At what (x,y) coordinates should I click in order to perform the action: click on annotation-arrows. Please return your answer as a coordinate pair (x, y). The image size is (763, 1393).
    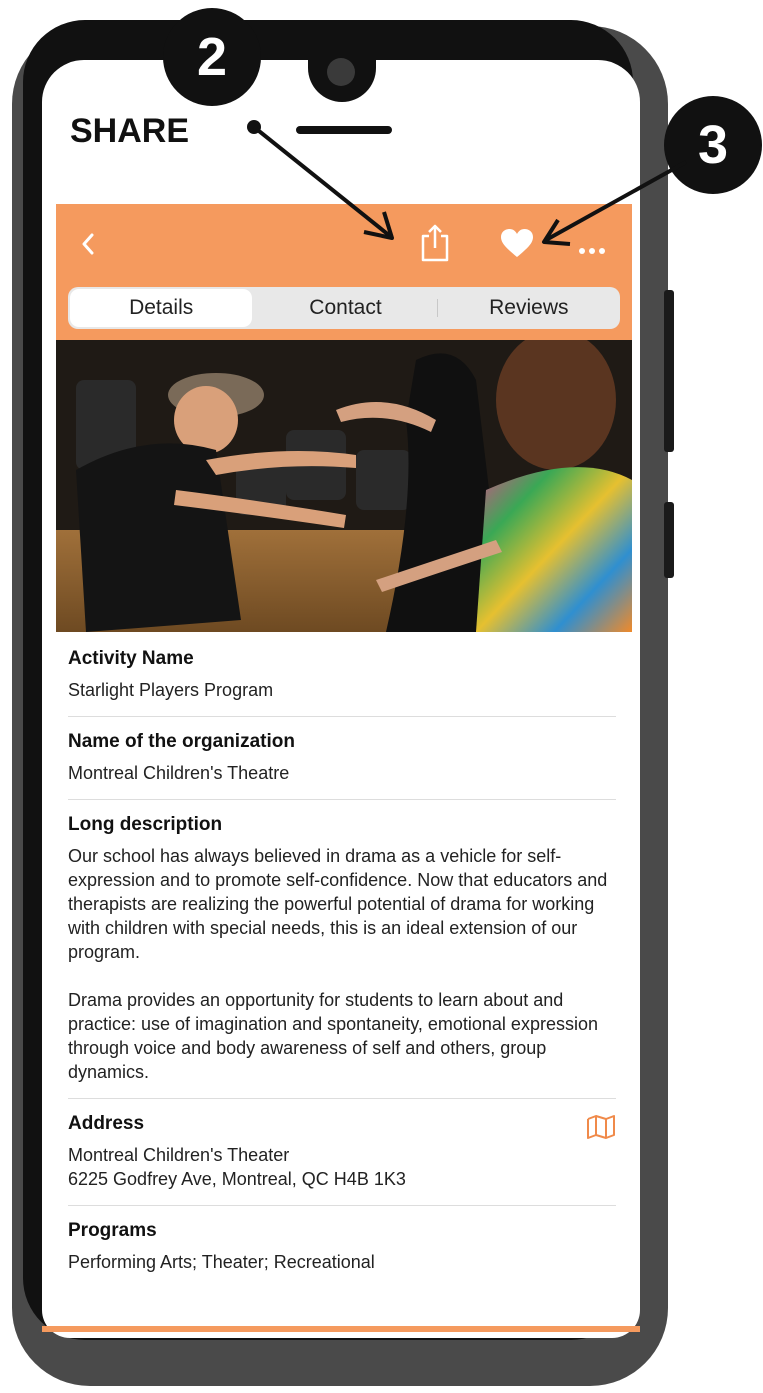
    Looking at the image, I should click on (467, 183).